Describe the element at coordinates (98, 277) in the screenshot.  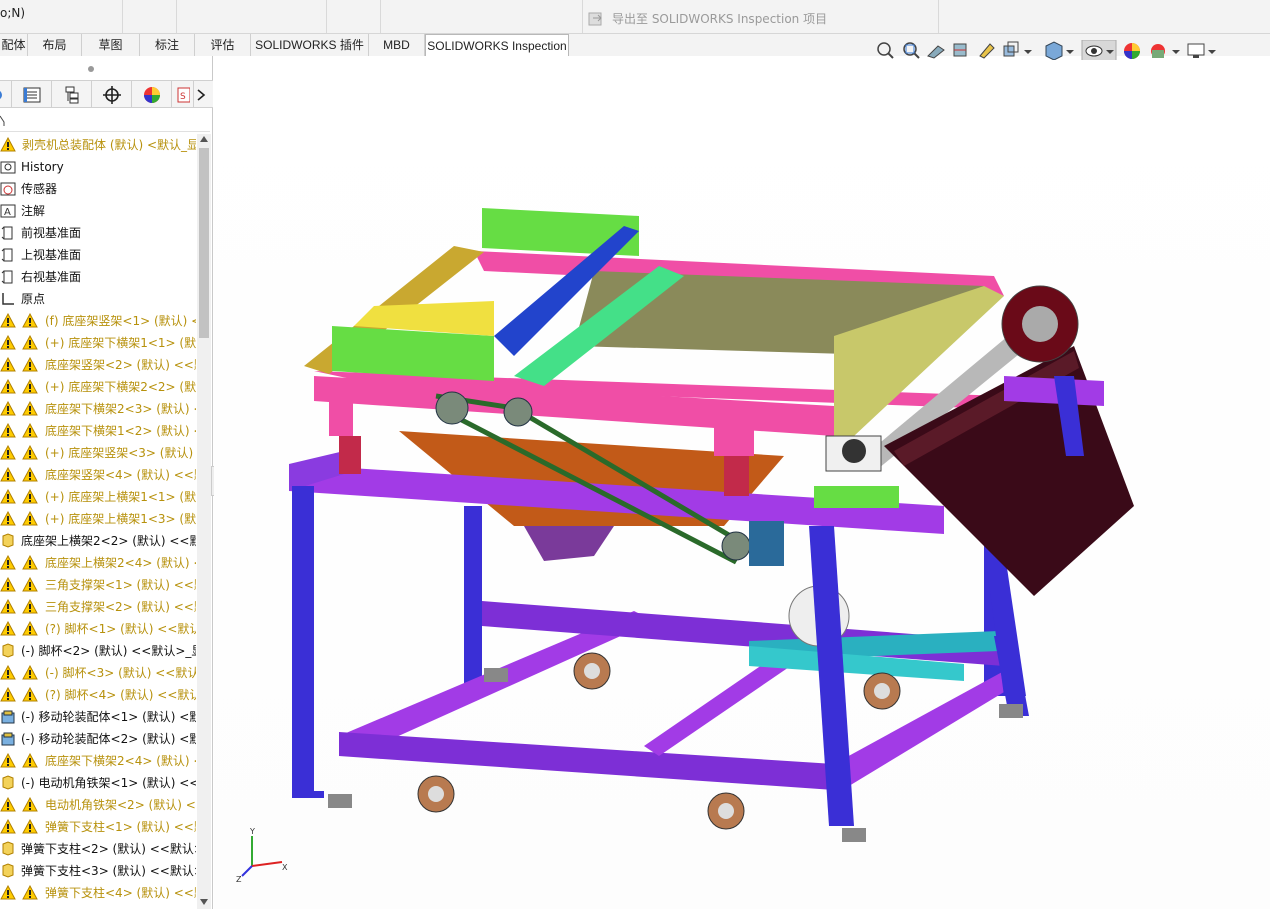
I see `tree-item: 右视基准面` at that location.